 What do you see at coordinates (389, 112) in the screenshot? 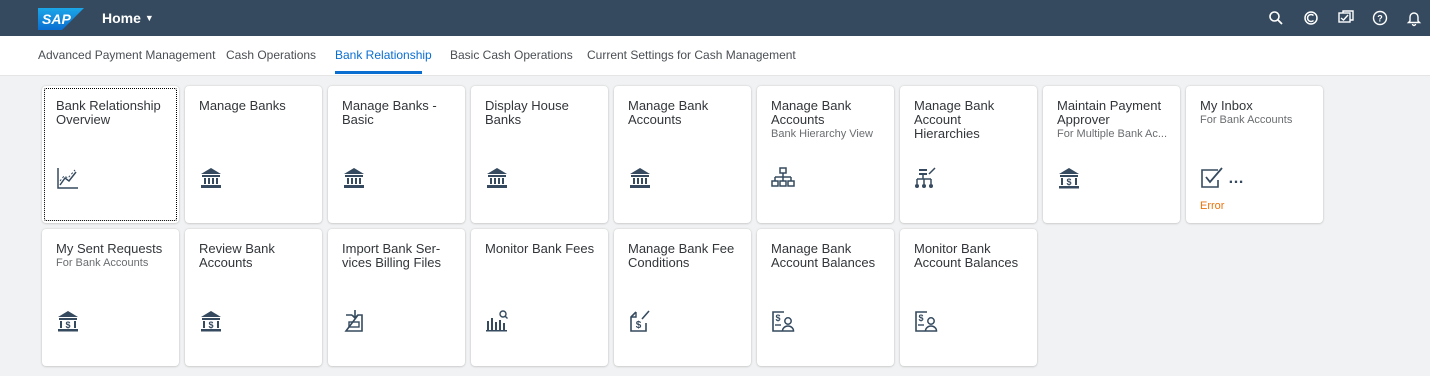
I see `tile-title: Manage Banks - Basic` at bounding box center [389, 112].